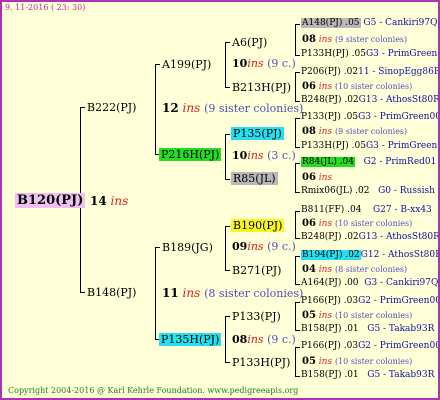  What do you see at coordinates (355, 269) in the screenshot?
I see `g4-gen-6: 04 ins (8 sister colonies)` at bounding box center [355, 269].